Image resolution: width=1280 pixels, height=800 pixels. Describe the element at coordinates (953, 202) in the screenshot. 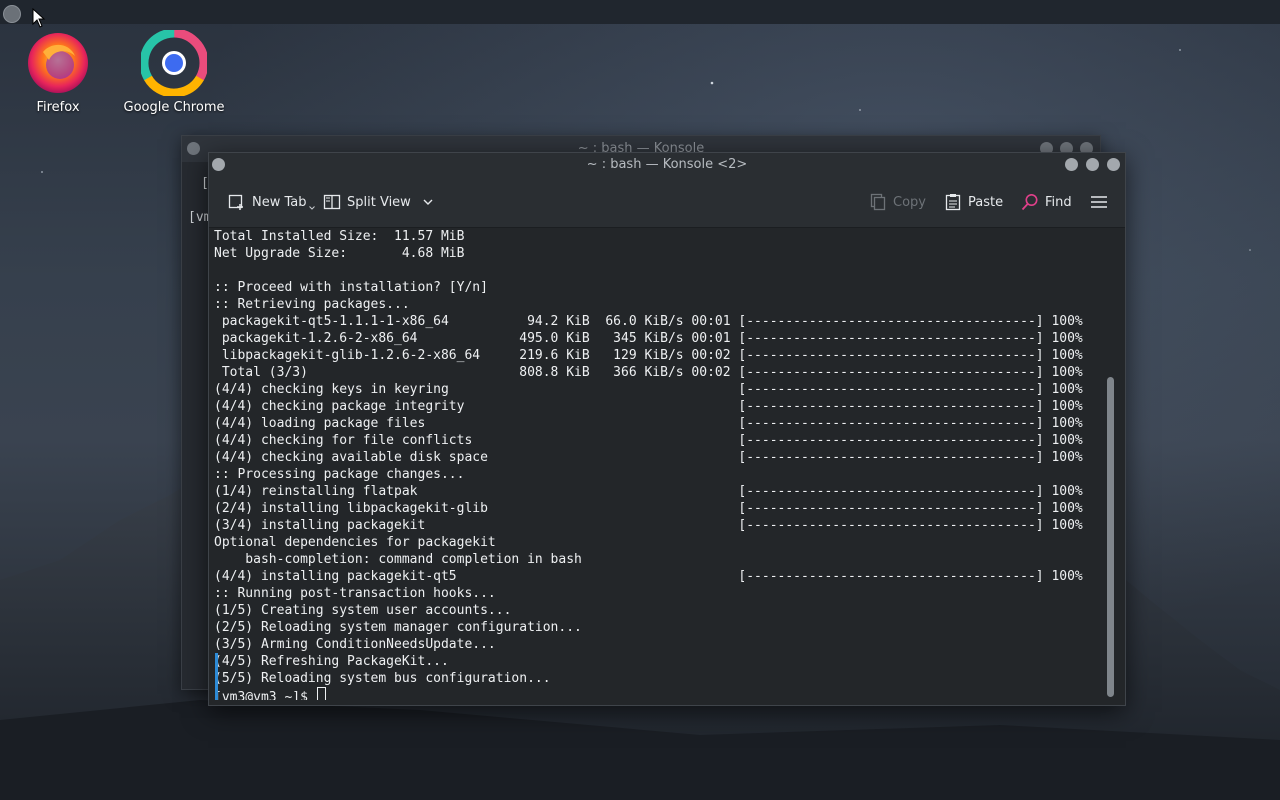

I see `paste-icon` at that location.